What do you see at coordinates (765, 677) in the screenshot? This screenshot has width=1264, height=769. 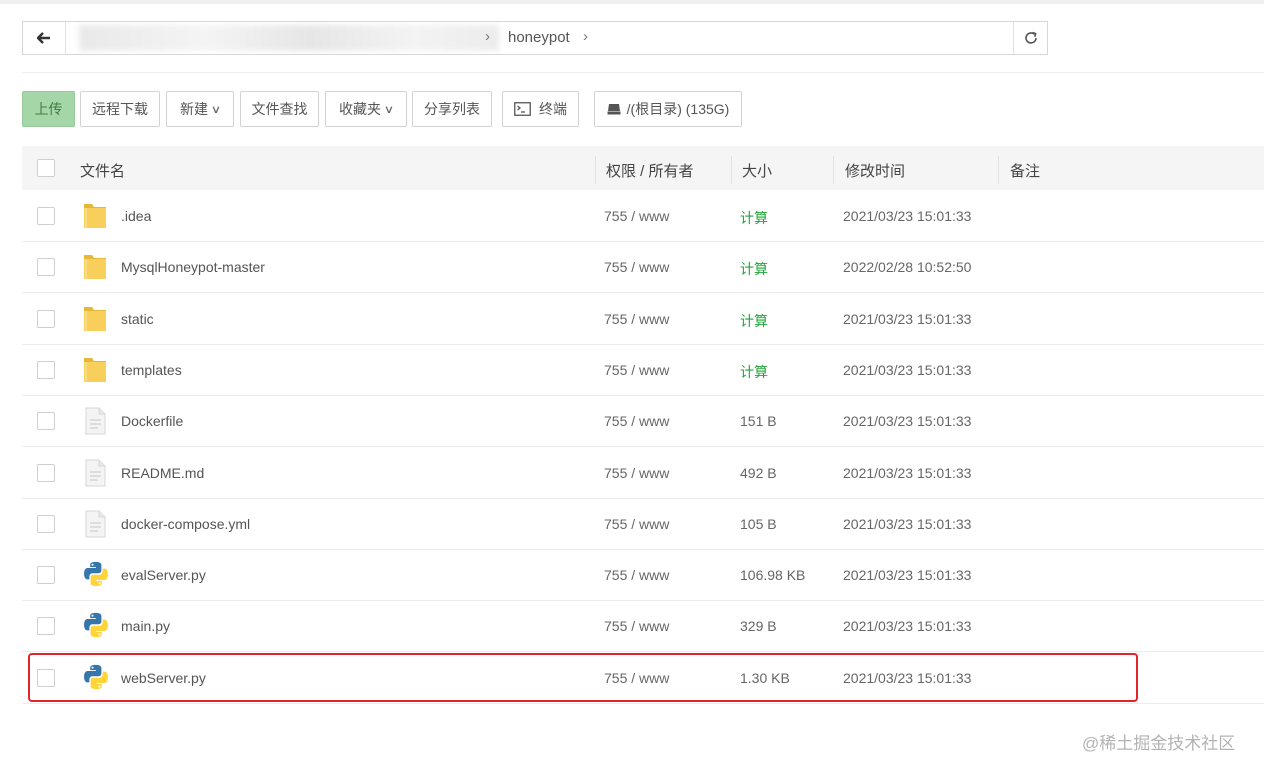 I see `file-size: 1.30 KB` at bounding box center [765, 677].